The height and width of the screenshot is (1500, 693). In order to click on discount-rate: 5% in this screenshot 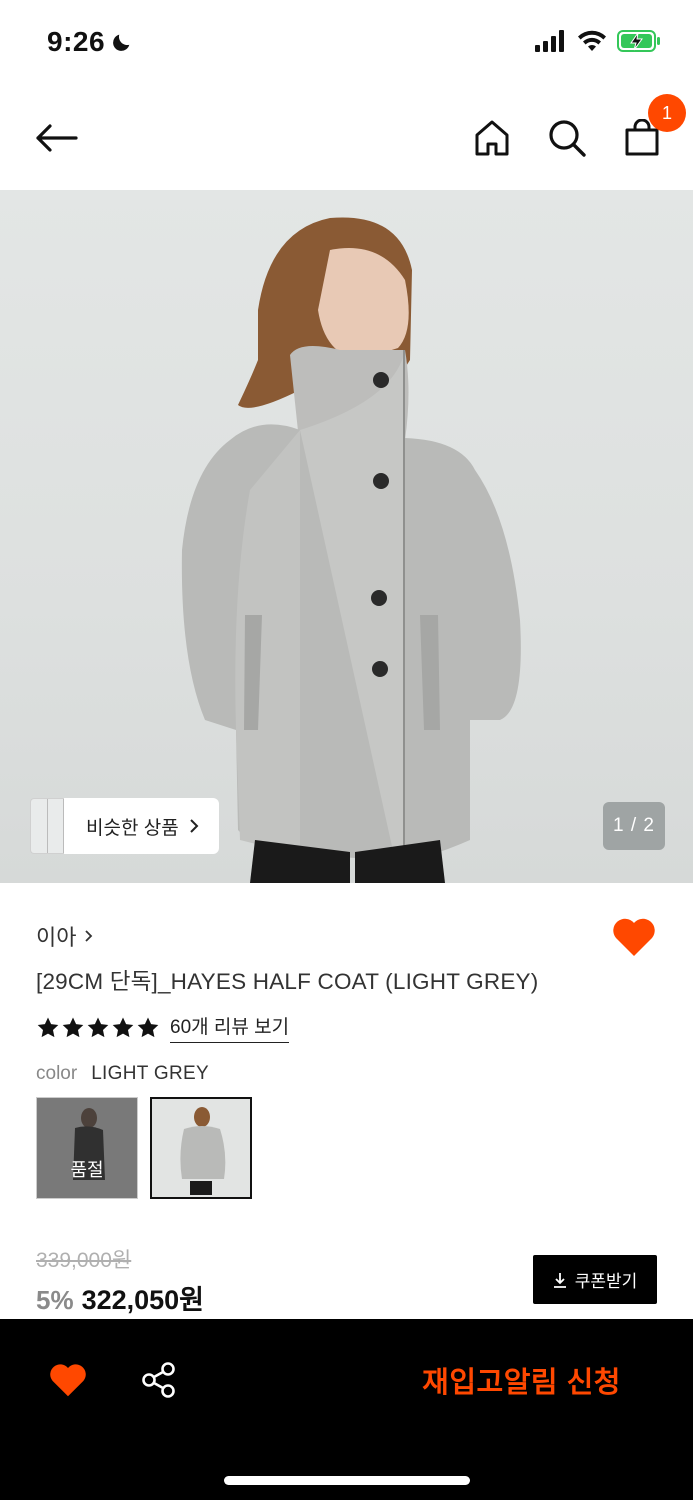, I will do `click(55, 1300)`.